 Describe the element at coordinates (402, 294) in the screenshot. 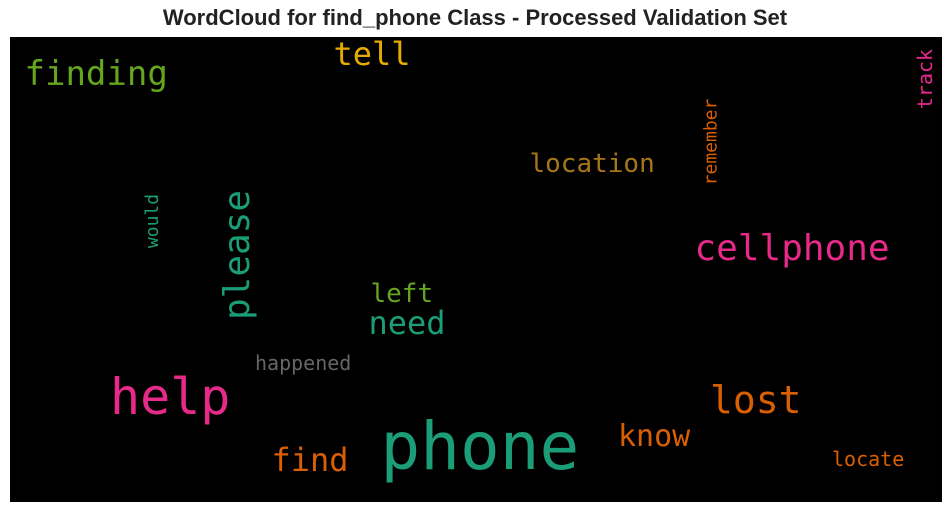

I see `word-left: left` at that location.